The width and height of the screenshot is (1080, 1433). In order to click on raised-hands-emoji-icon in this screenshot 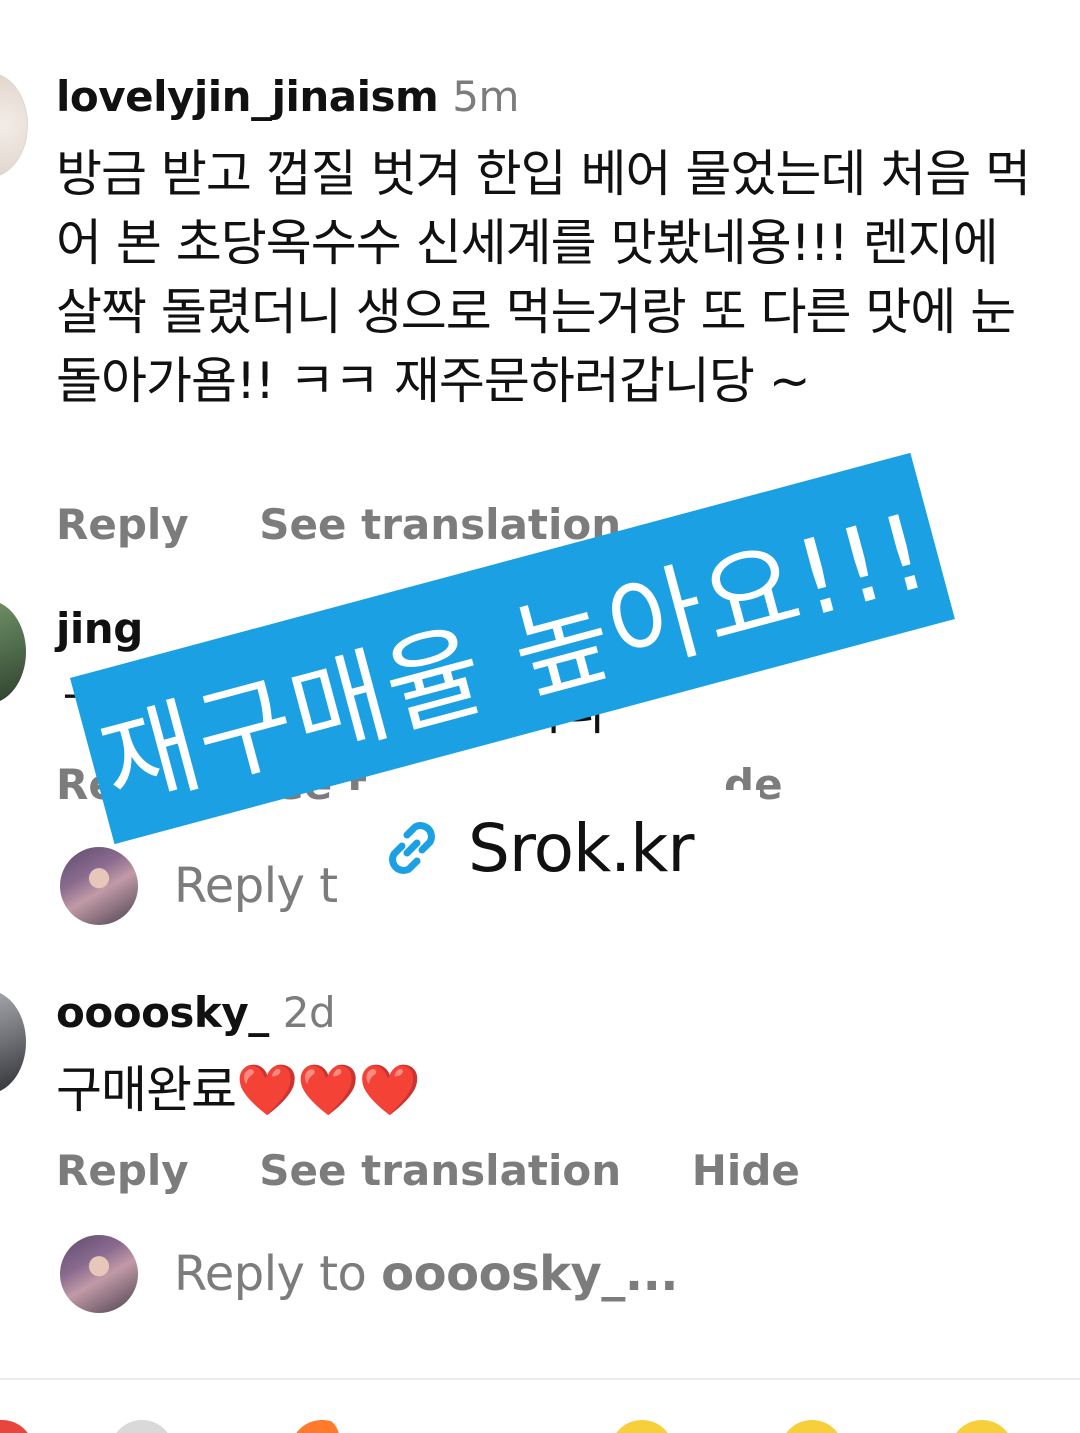, I will do `click(472, 1426)`.